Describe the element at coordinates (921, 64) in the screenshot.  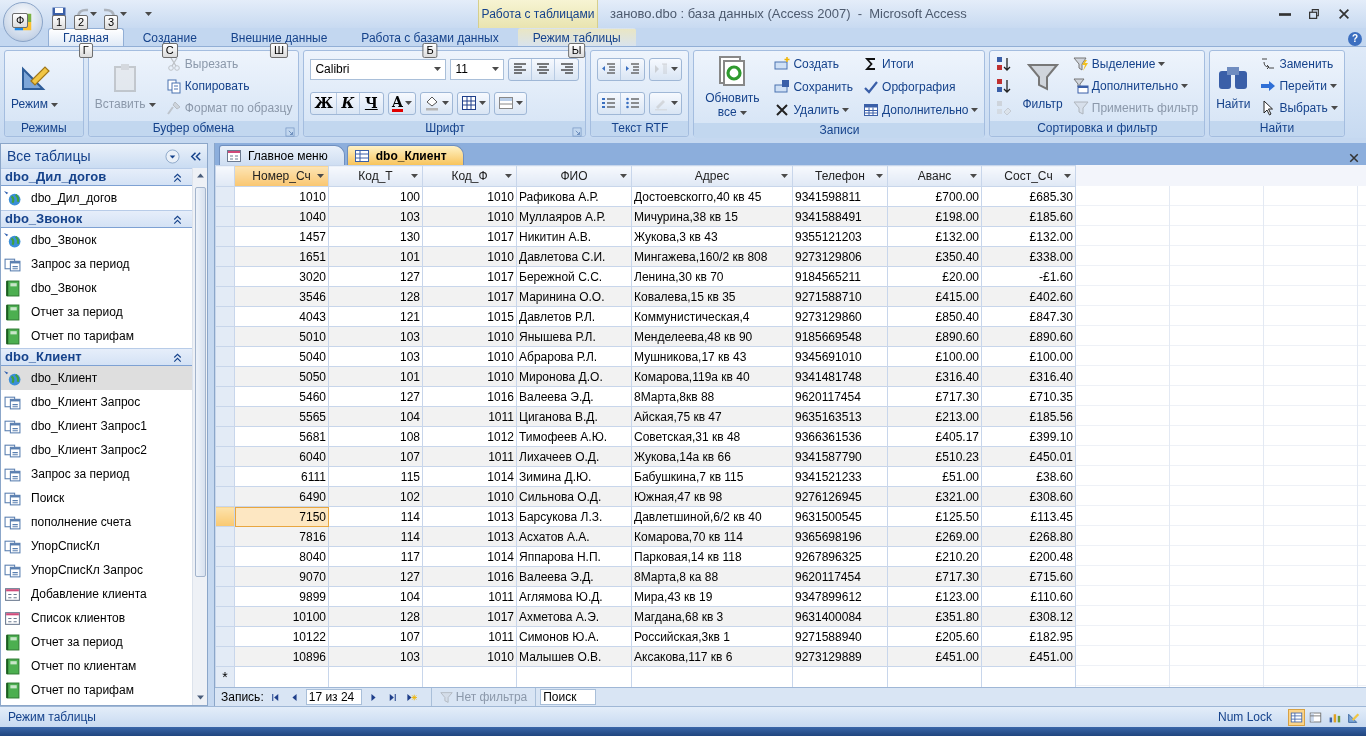
I see `ribbon-button: Итоги` at that location.